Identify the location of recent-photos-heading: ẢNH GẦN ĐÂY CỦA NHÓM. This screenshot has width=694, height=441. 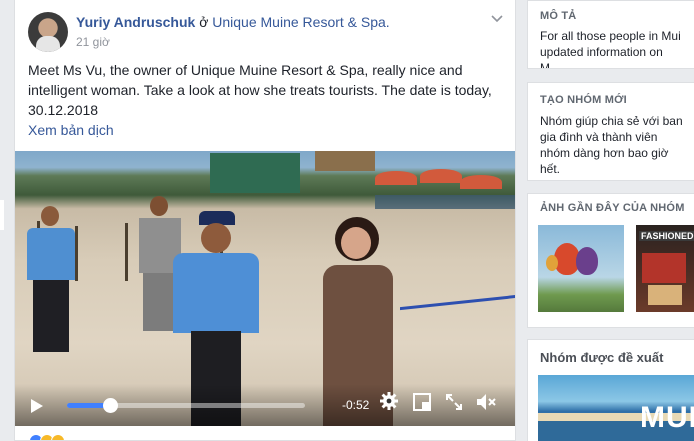
(612, 208).